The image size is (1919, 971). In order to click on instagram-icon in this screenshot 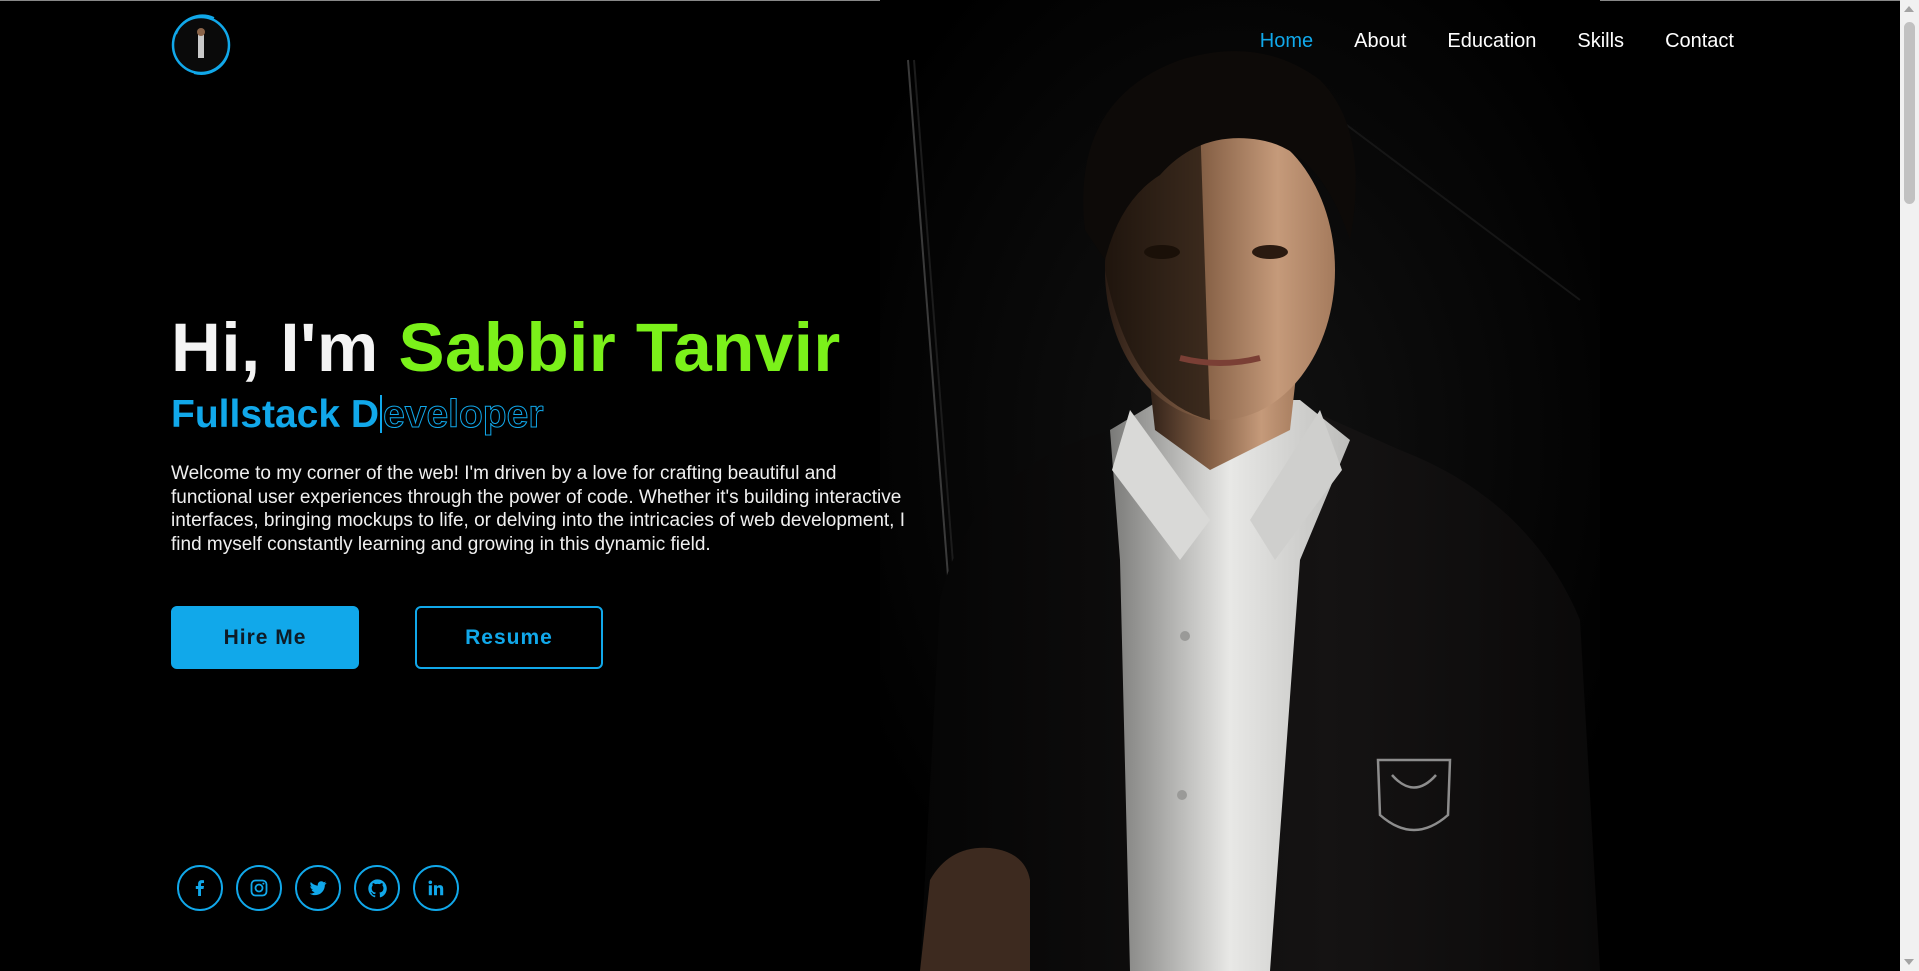, I will do `click(259, 888)`.